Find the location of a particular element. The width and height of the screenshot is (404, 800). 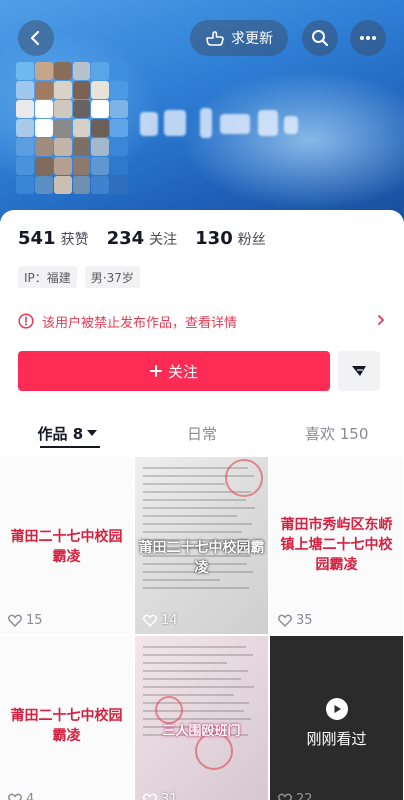

video-thumbnail: 莆田二十七中校园霸凌 15 is located at coordinates (66, 545).